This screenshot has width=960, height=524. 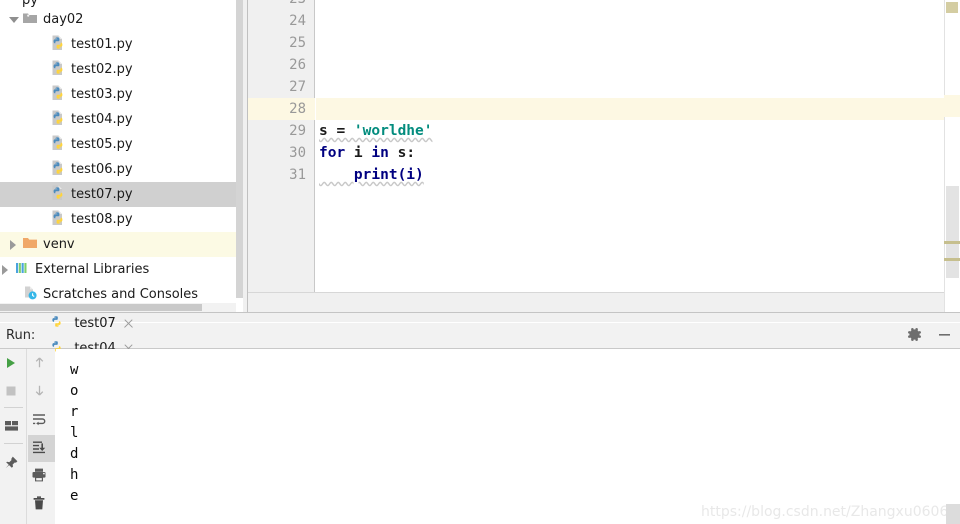 I want to click on console-output-line: e, so click(x=74, y=496).